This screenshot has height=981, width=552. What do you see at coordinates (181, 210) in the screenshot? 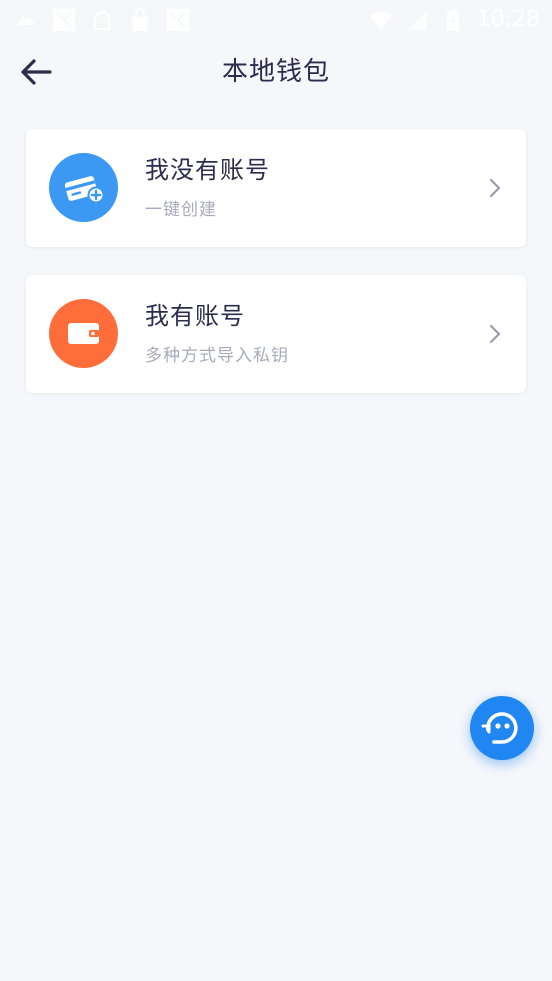
I see `create-wallet-subtitle: 一键创建` at bounding box center [181, 210].